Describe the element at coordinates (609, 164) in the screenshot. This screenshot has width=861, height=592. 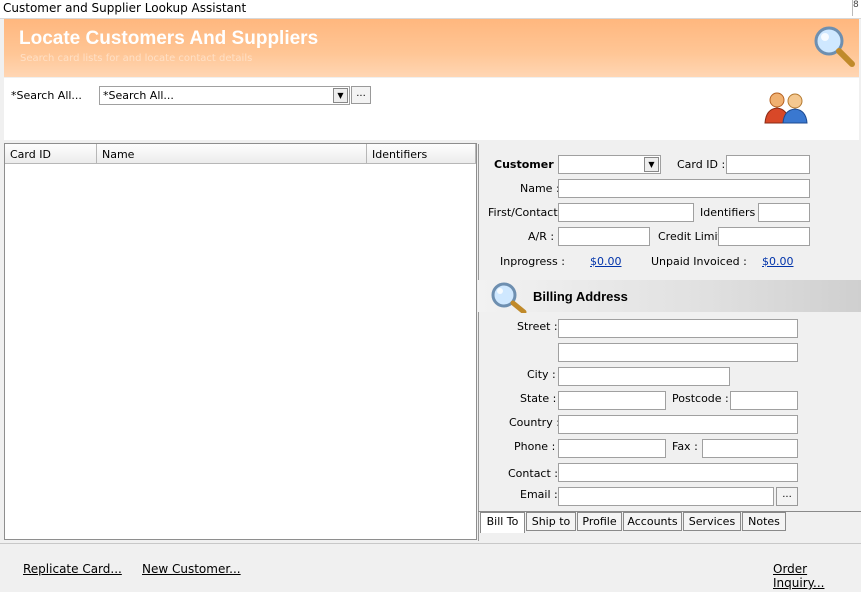
I see `customer-type-select: ▼` at that location.